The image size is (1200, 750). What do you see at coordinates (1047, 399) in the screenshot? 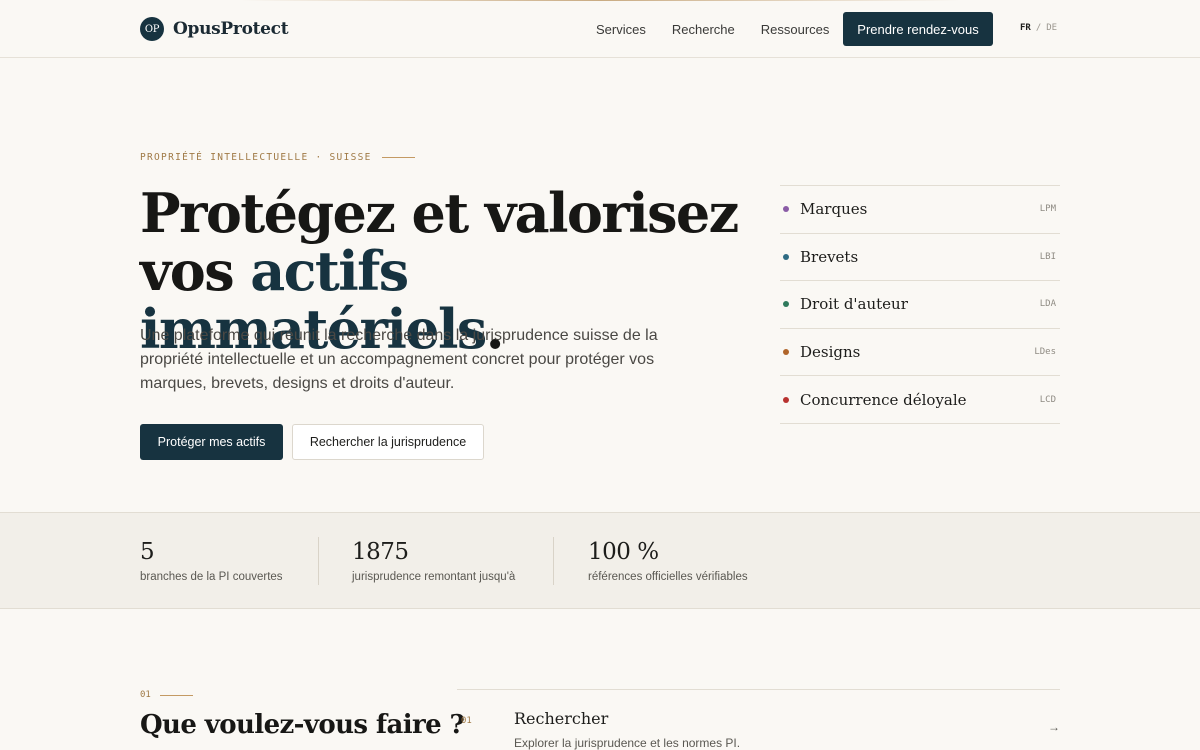
I see `branch-code: LCD` at bounding box center [1047, 399].